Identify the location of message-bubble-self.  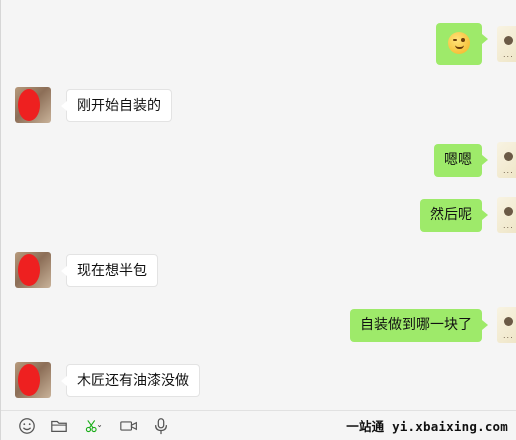
(462, 44).